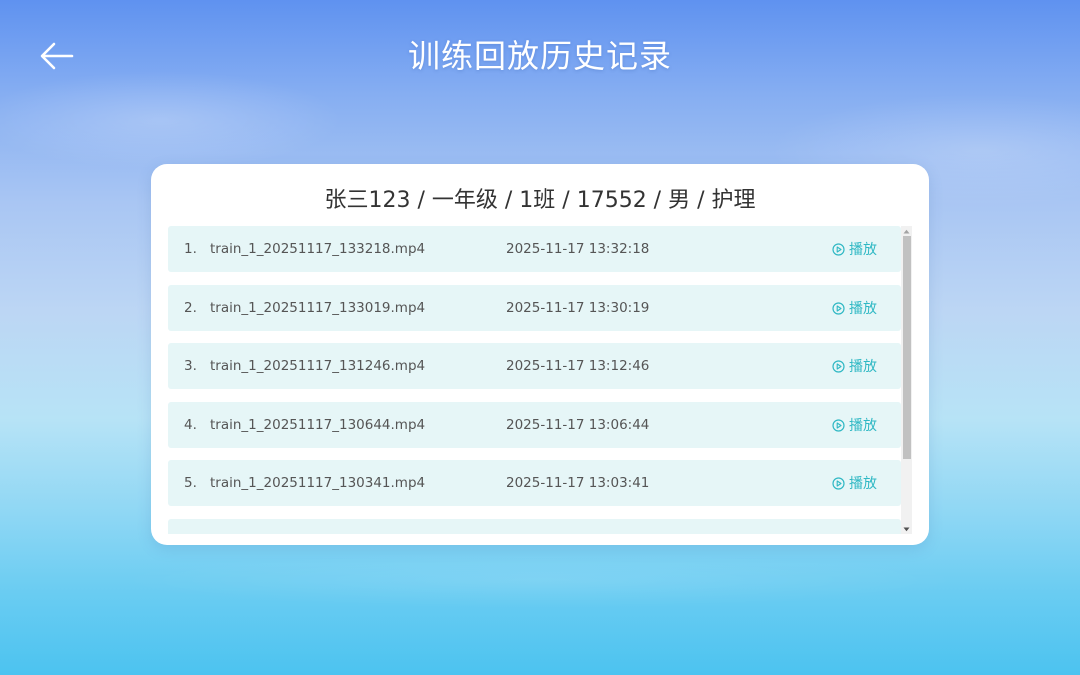 This screenshot has width=1080, height=675. Describe the element at coordinates (190, 425) in the screenshot. I see `row-index: 4.` at that location.